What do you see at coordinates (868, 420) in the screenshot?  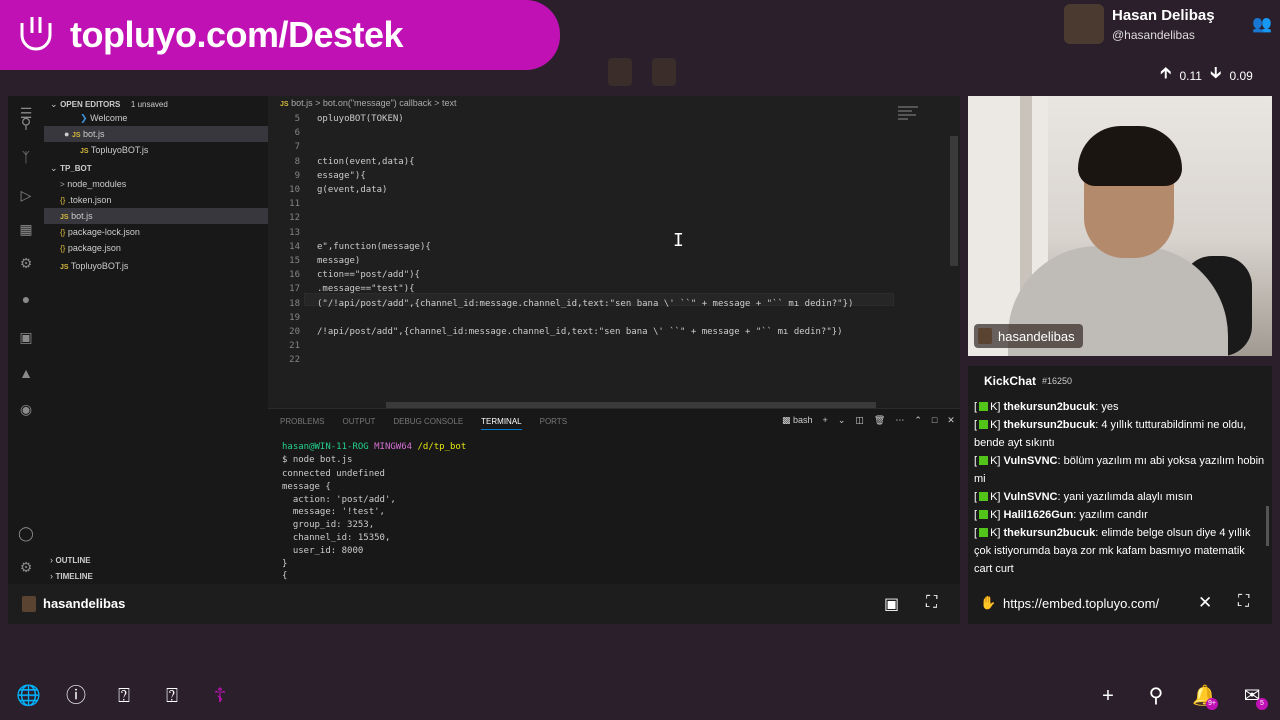 I see `panel-toolbar: ▩ bash + ⌄ ◫ 🗑 ⋯ ⌃ □ ✕` at bounding box center [868, 420].